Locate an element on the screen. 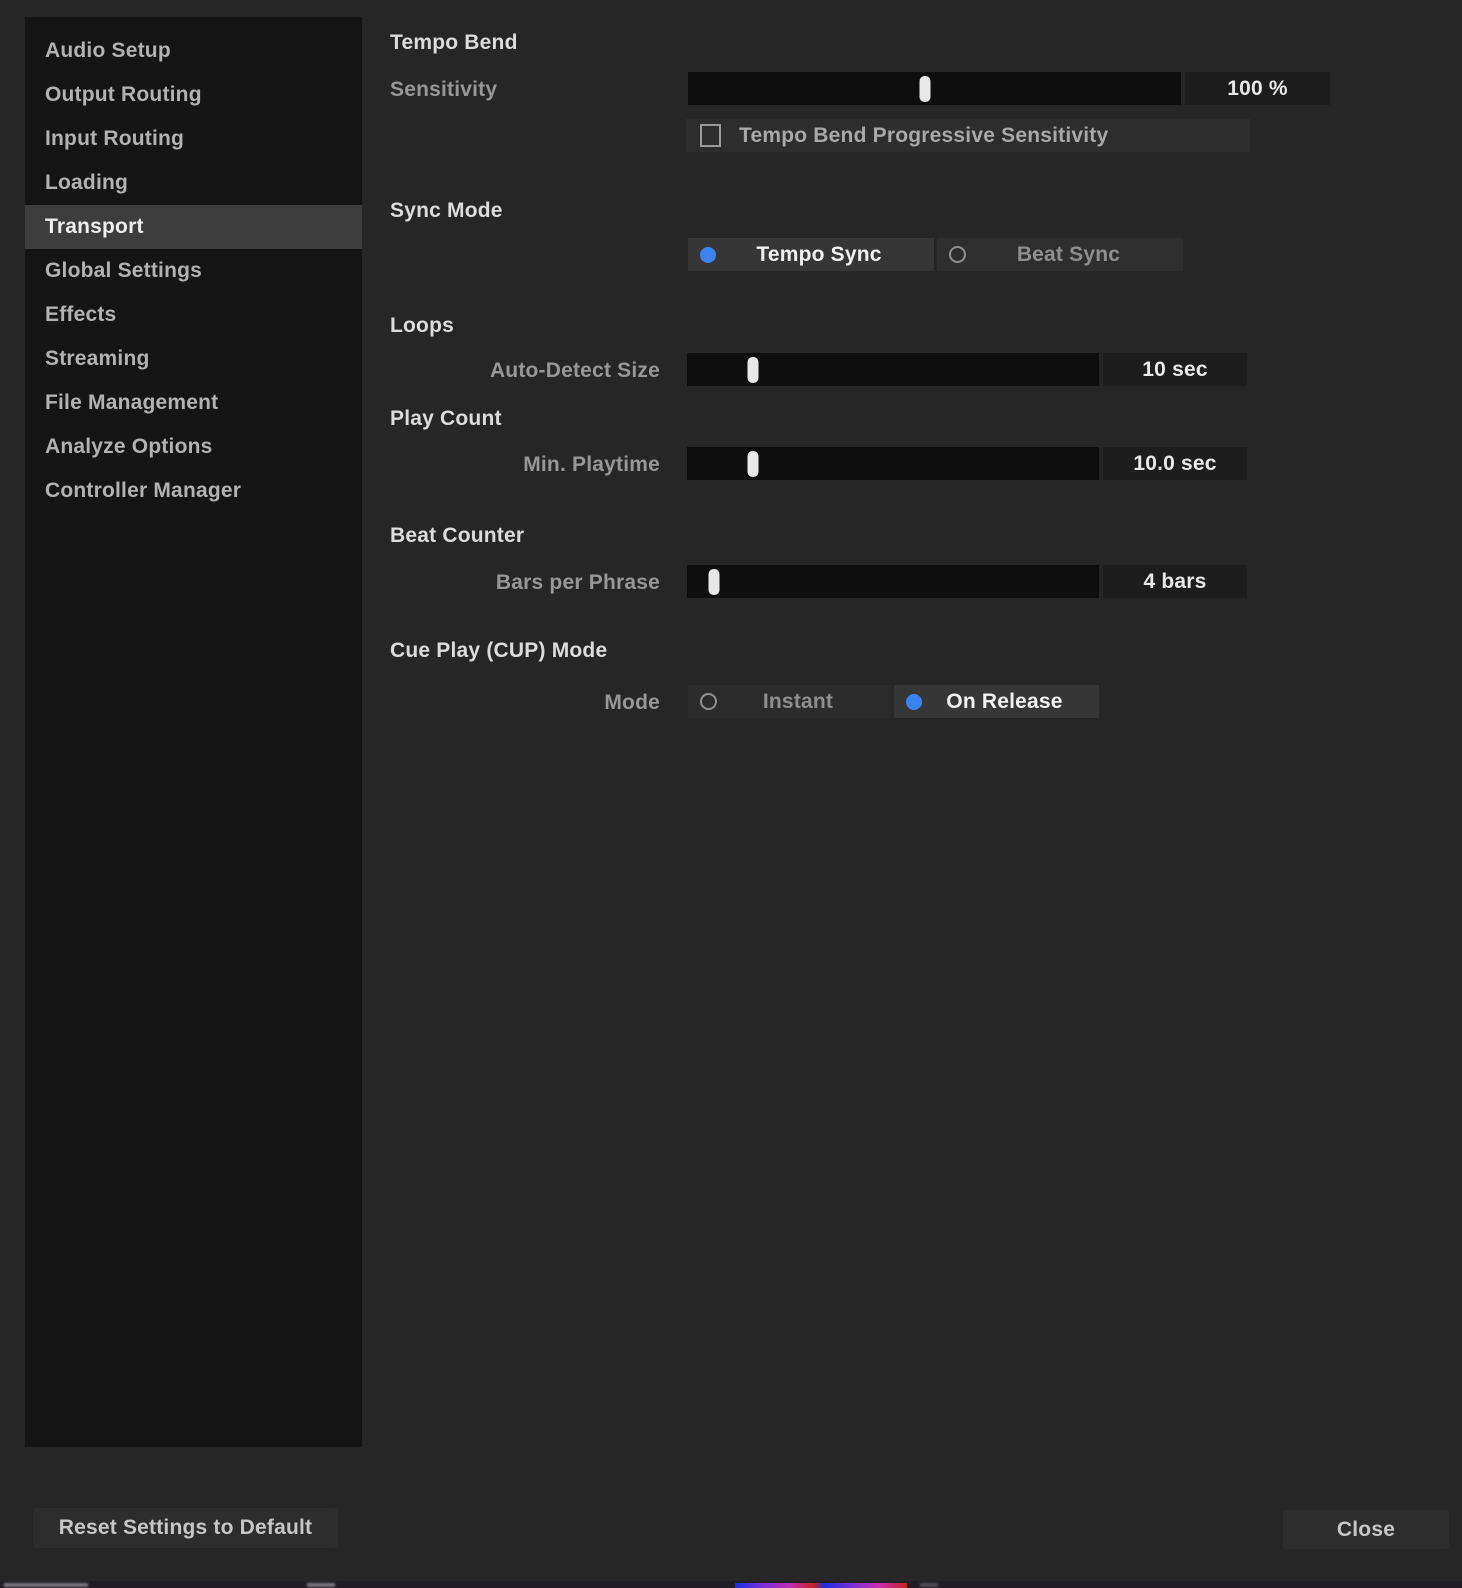 This screenshot has width=1462, height=1588. min-playtime-slider is located at coordinates (893, 463).